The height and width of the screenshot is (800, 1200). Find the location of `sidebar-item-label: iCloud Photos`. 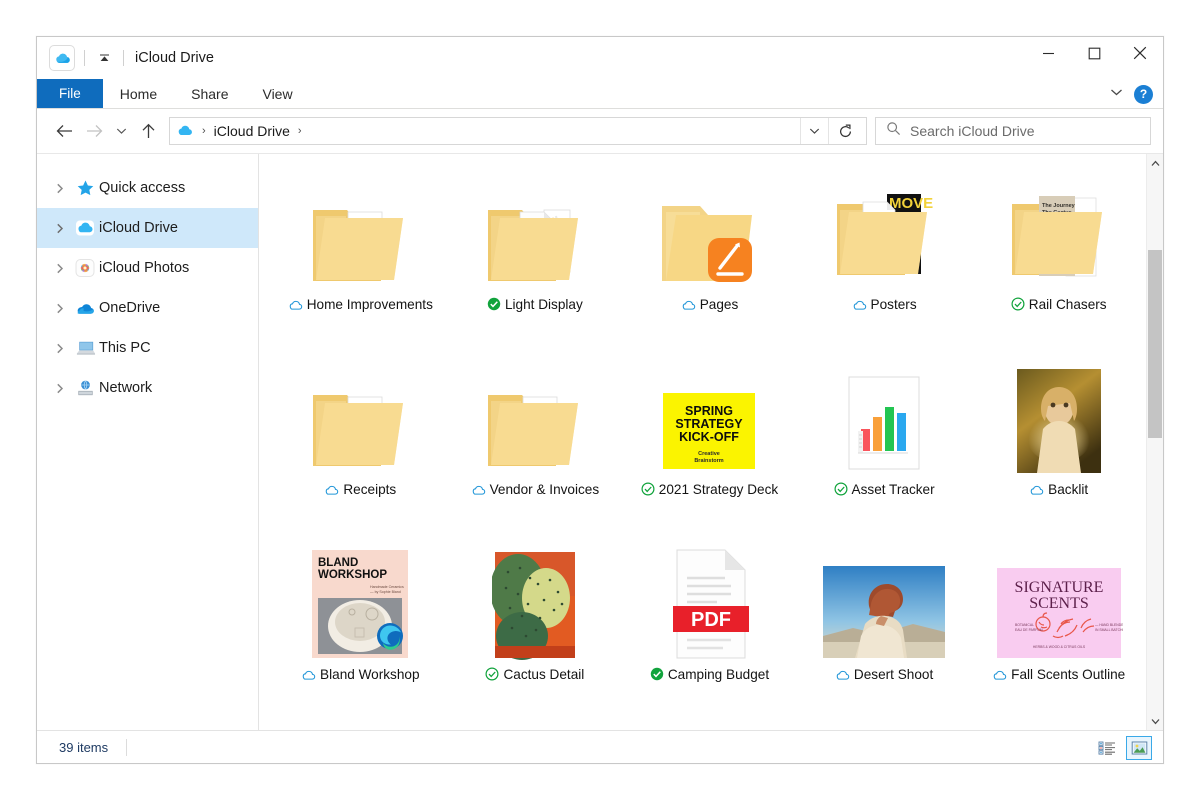

sidebar-item-label: iCloud Photos is located at coordinates (144, 268).